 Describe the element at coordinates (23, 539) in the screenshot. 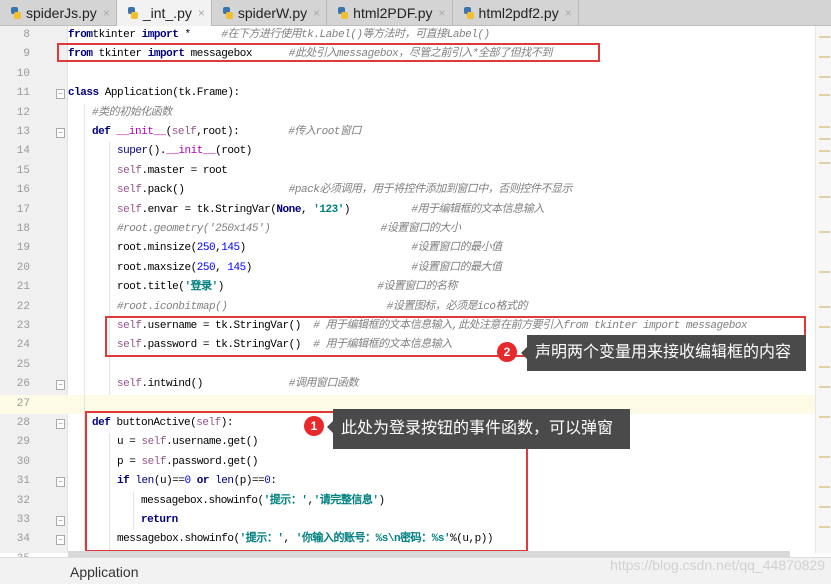

I see `line-number: 34` at that location.